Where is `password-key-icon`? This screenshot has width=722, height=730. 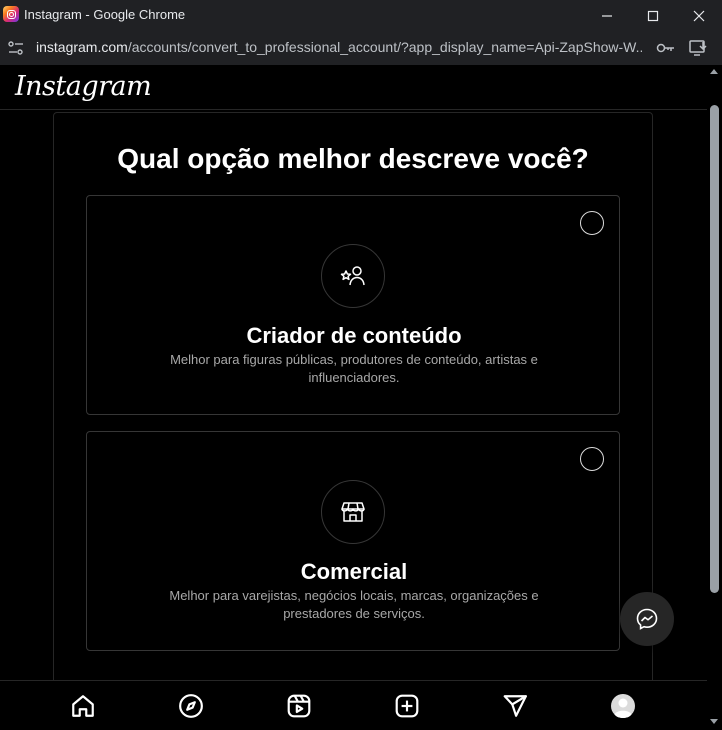 password-key-icon is located at coordinates (666, 48).